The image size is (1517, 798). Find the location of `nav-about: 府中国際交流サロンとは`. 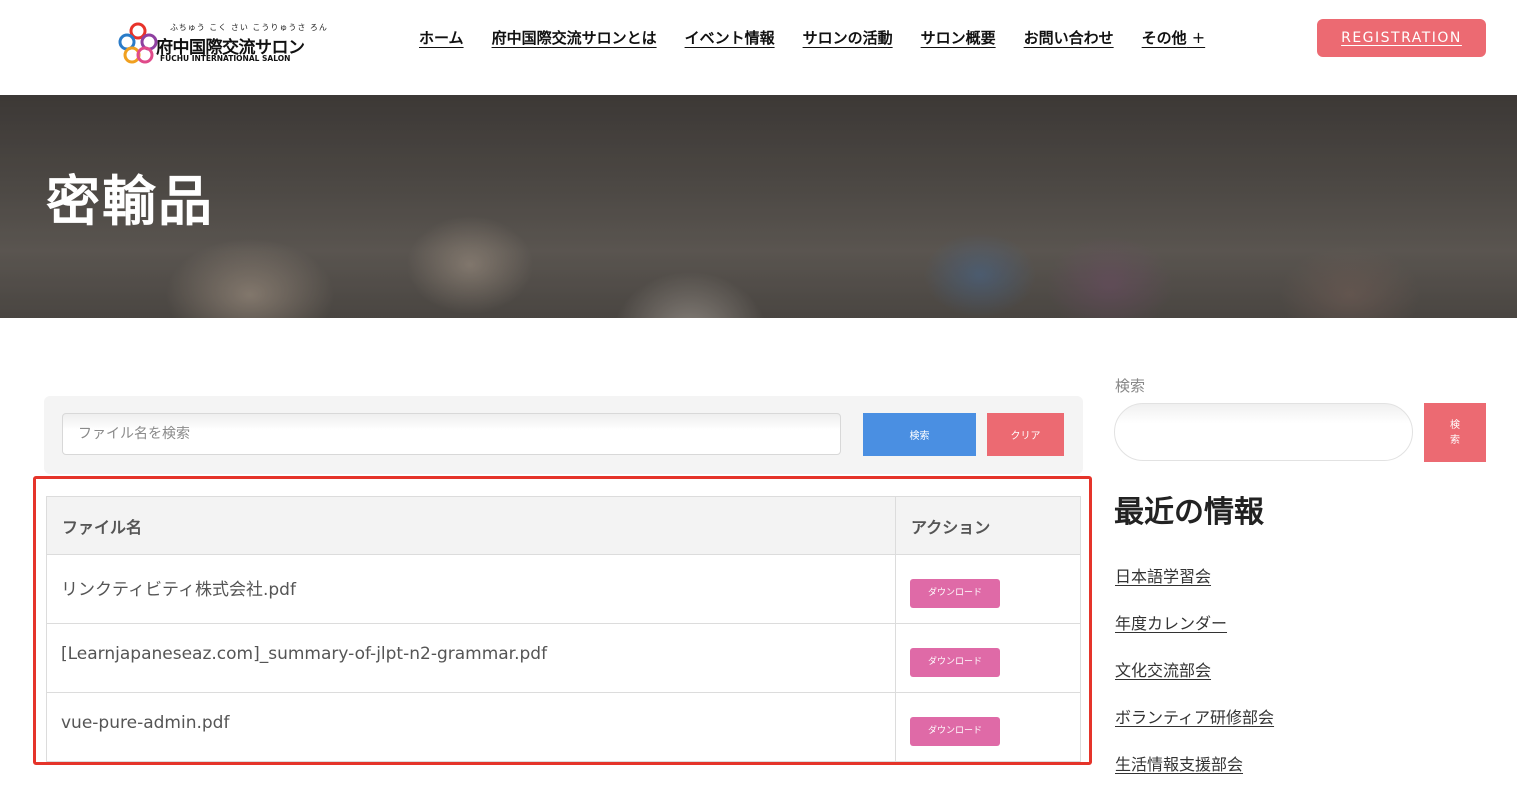

nav-about: 府中国際交流サロンとは is located at coordinates (574, 37).